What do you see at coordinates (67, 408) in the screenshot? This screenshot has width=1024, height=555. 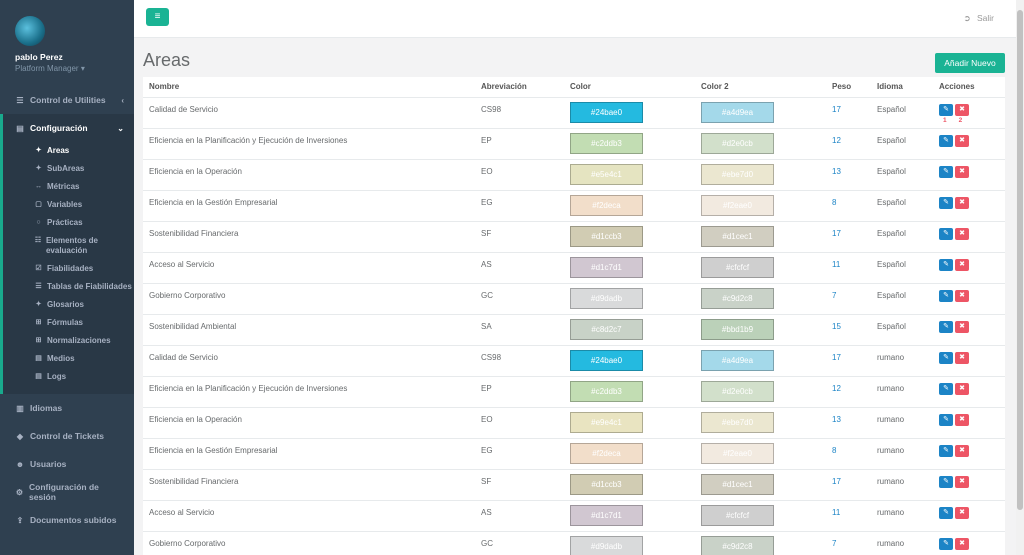 I see `sidebar-item-idiomas: ▥ Idiomas` at bounding box center [67, 408].